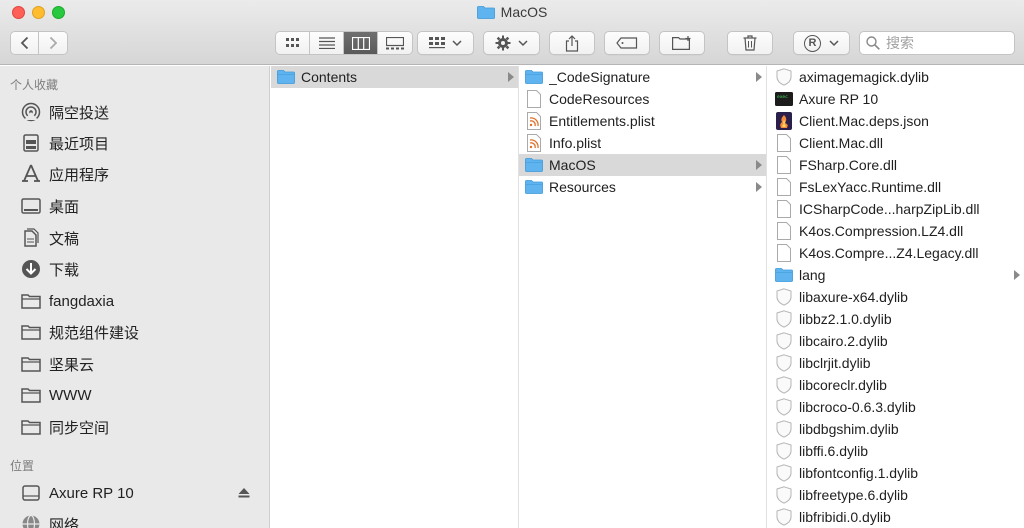 Image resolution: width=1024 pixels, height=528 pixels. I want to click on sidebar-item-label: fangdaxia, so click(82, 301).